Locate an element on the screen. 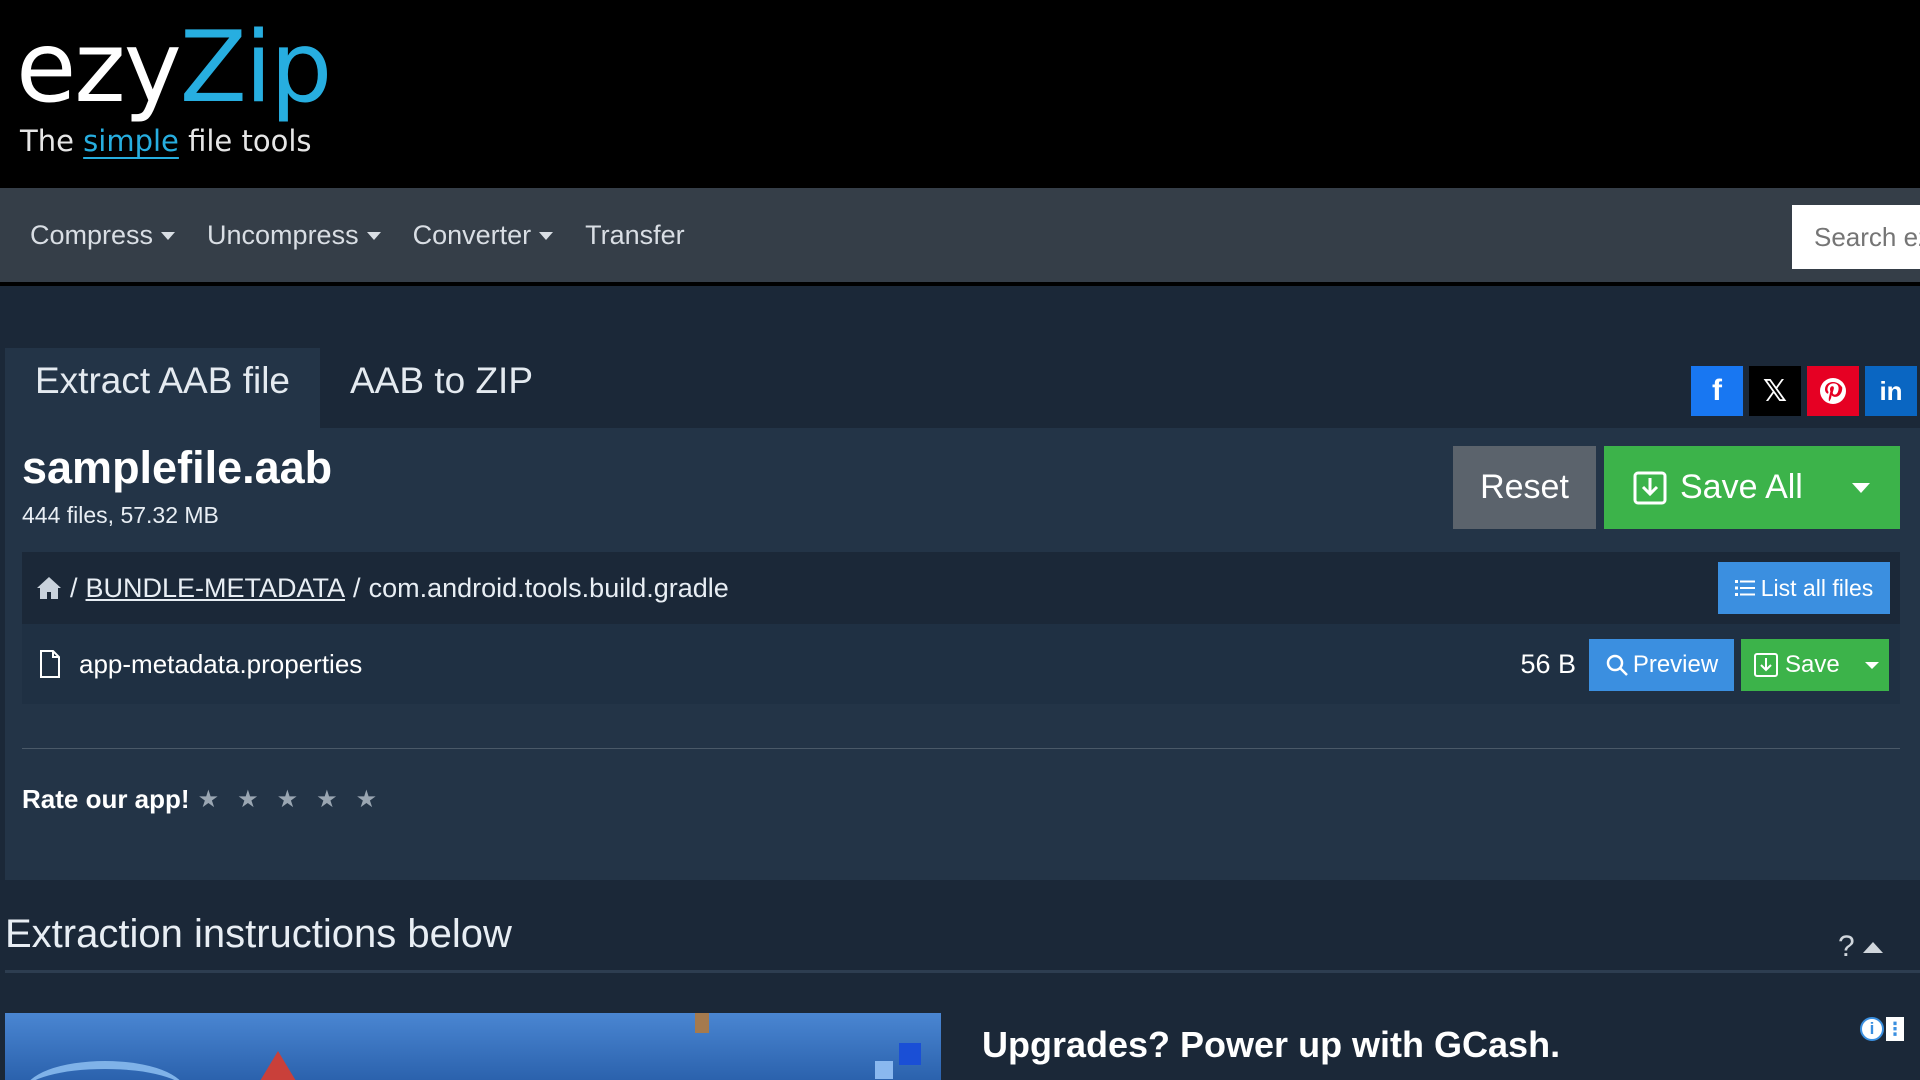 This screenshot has width=1920, height=1080. social-share: f 𝕏 in is located at coordinates (1804, 391).